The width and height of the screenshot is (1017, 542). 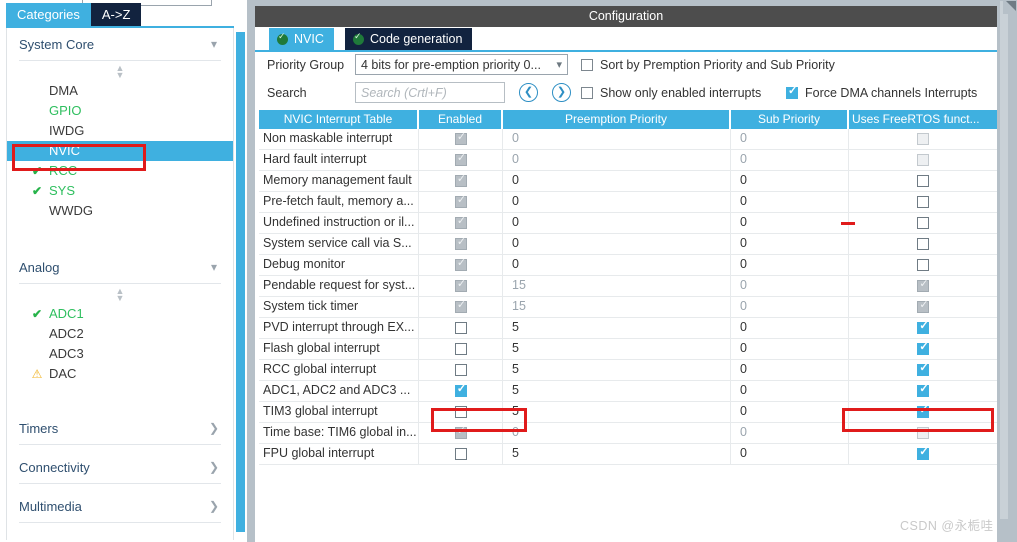 What do you see at coordinates (120, 314) in the screenshot?
I see `sidebar-item-adc1: ✔ ADC1` at bounding box center [120, 314].